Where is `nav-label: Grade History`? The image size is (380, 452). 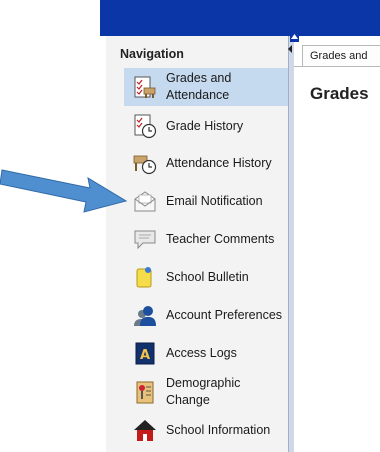
nav-label: Grade History is located at coordinates (205, 125).